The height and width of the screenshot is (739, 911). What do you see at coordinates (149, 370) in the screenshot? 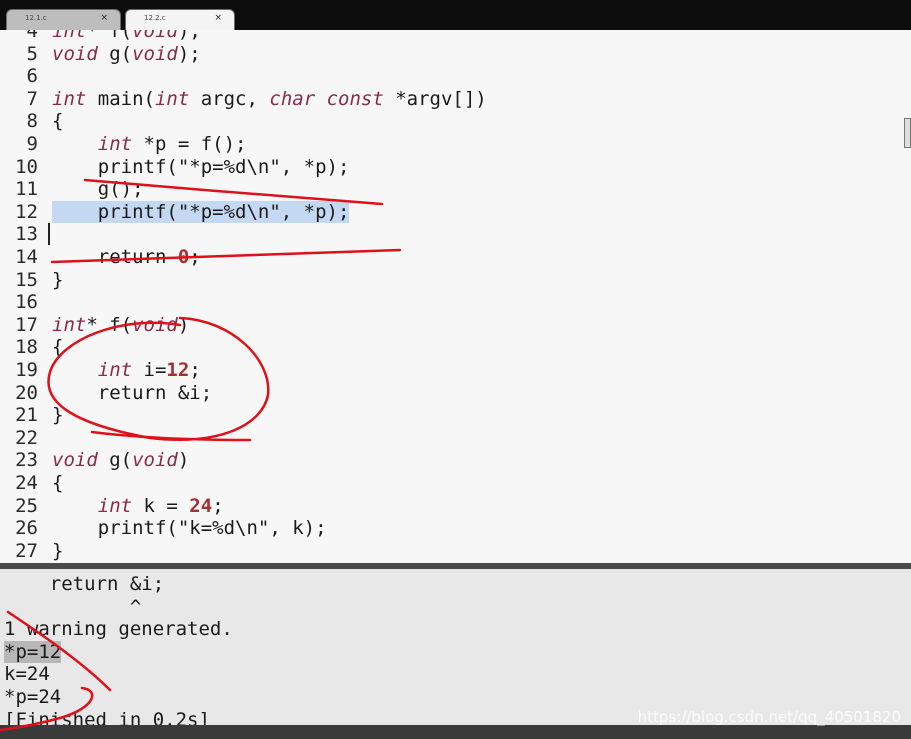
I see `code-token: i=` at bounding box center [149, 370].